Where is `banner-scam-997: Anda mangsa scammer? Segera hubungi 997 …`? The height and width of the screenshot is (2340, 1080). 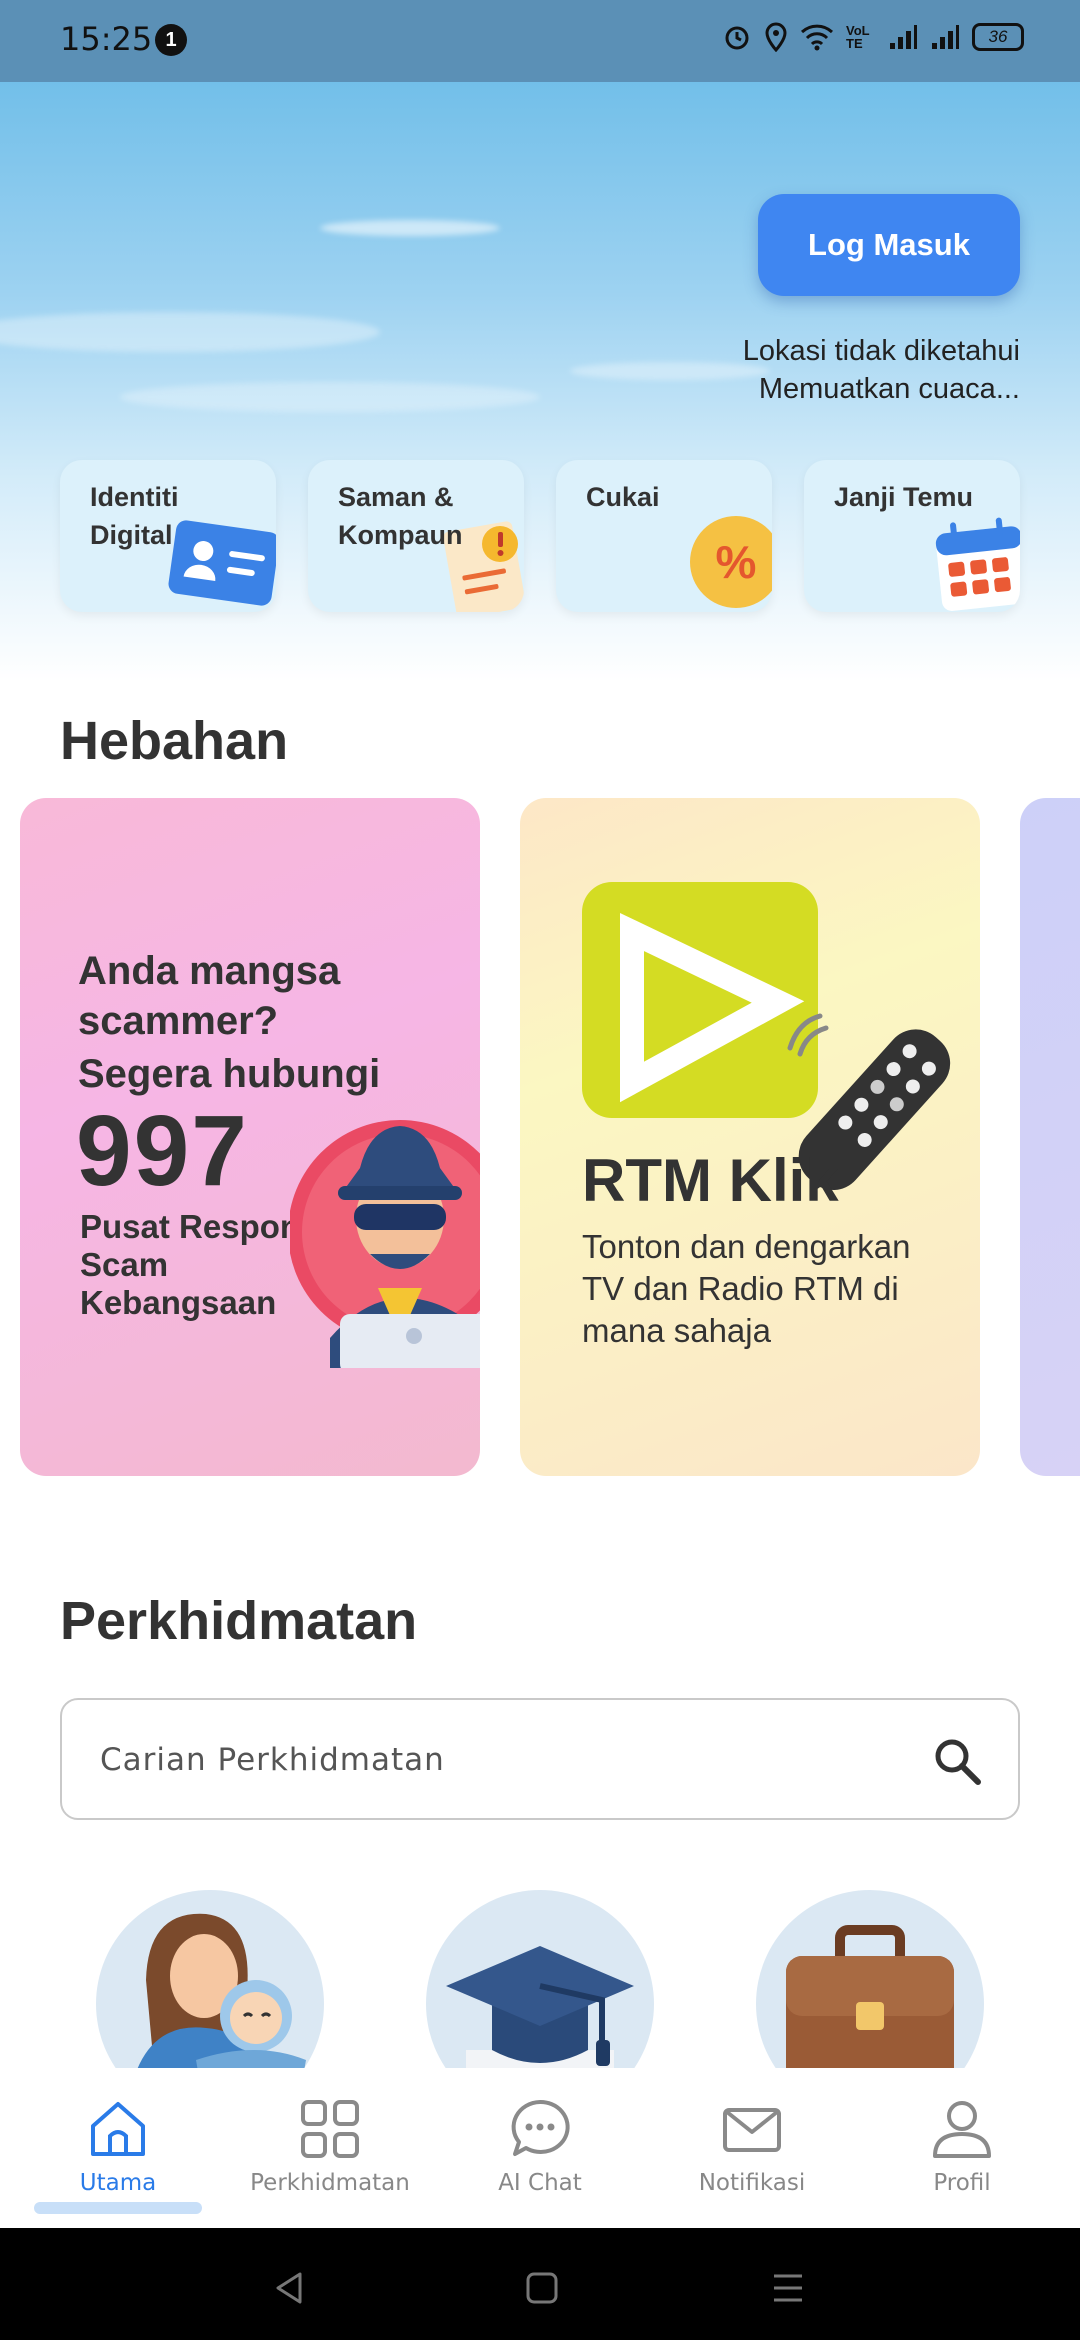
banner-scam-997: Anda mangsa scammer? Segera hubungi 997 … is located at coordinates (250, 1137).